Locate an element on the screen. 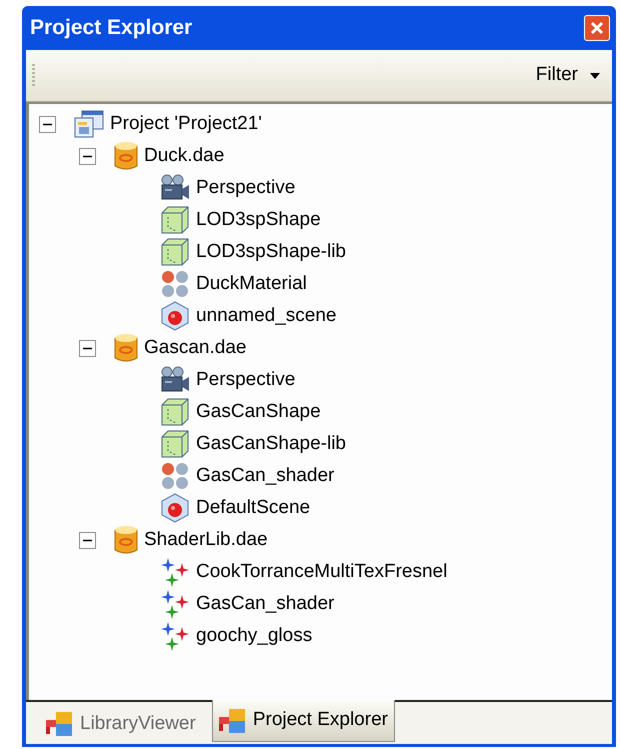 This screenshot has width=620, height=749. close-button is located at coordinates (597, 28).